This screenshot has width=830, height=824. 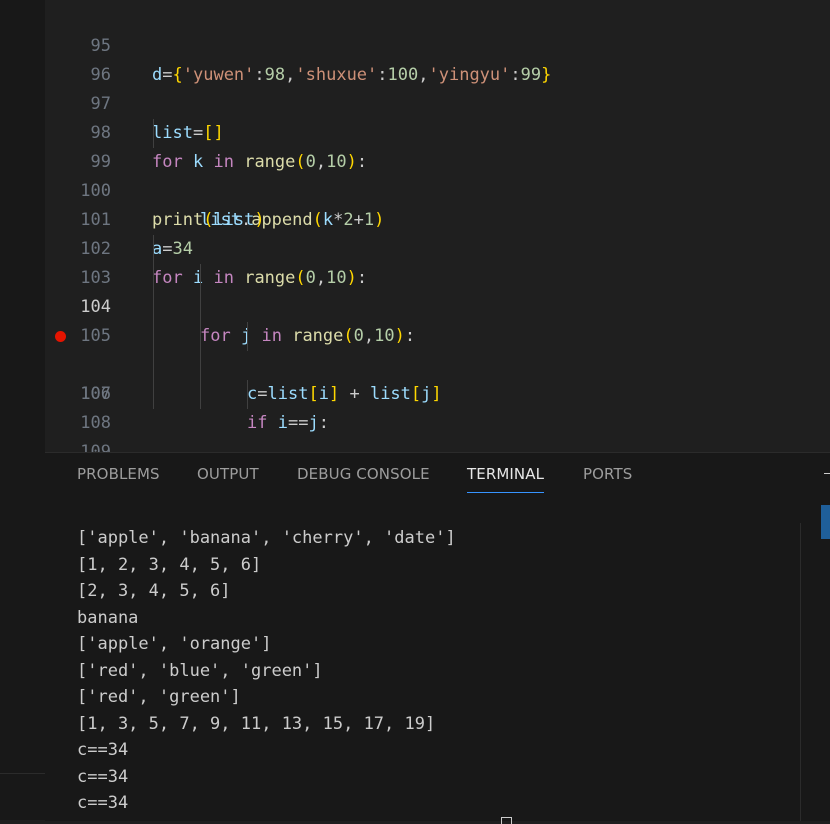 What do you see at coordinates (228, 474) in the screenshot?
I see `tab-output: OUTPUT` at bounding box center [228, 474].